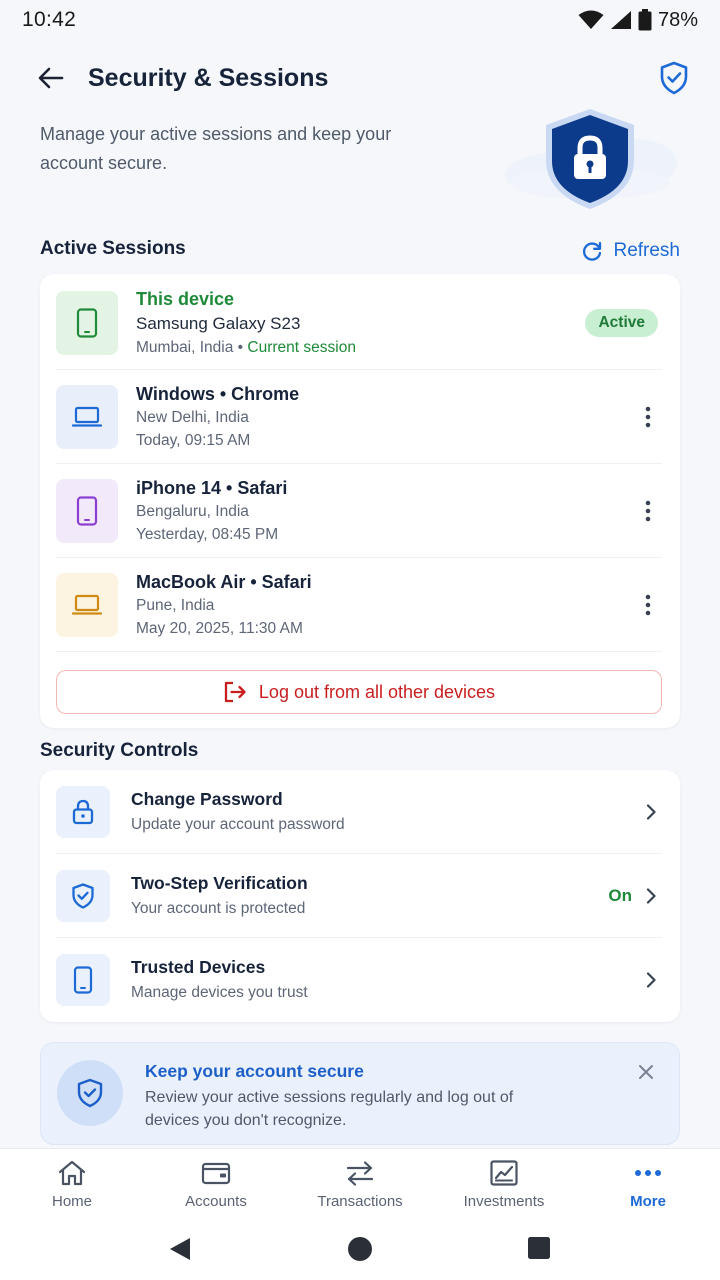  I want to click on security-shield-button, so click(674, 78).